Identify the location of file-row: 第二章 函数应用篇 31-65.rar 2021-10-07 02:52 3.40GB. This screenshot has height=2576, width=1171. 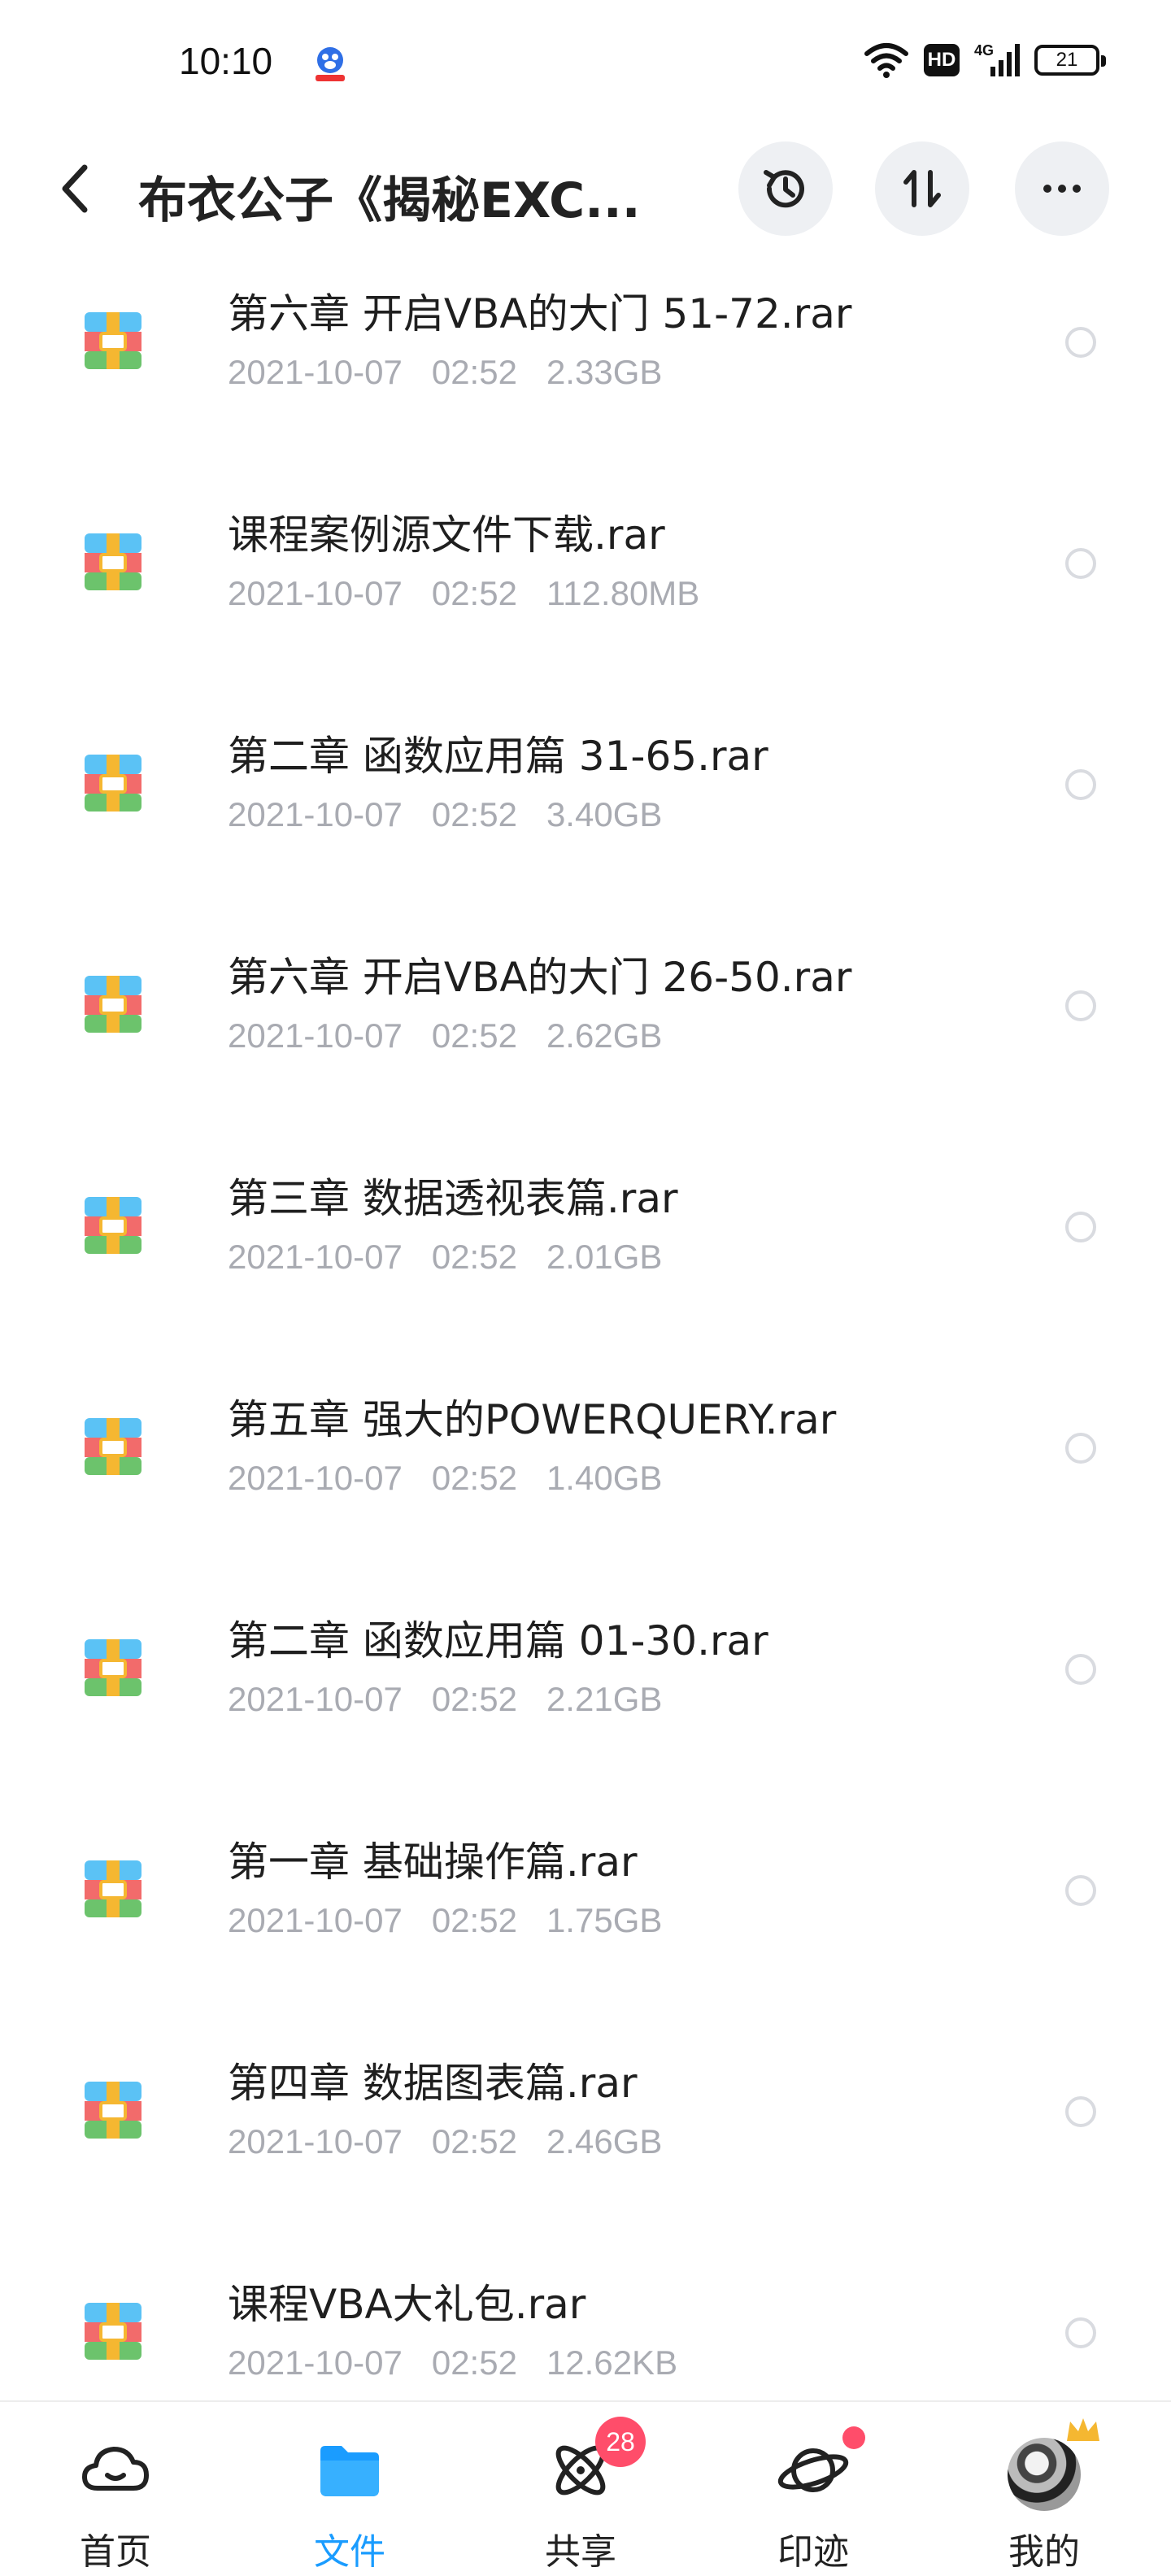
(585, 805).